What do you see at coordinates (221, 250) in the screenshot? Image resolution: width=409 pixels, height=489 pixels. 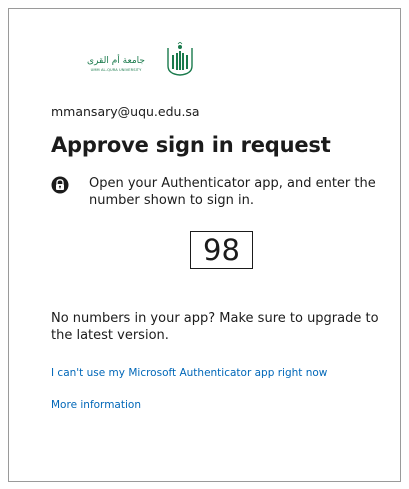 I see `verification-number: 98` at bounding box center [221, 250].